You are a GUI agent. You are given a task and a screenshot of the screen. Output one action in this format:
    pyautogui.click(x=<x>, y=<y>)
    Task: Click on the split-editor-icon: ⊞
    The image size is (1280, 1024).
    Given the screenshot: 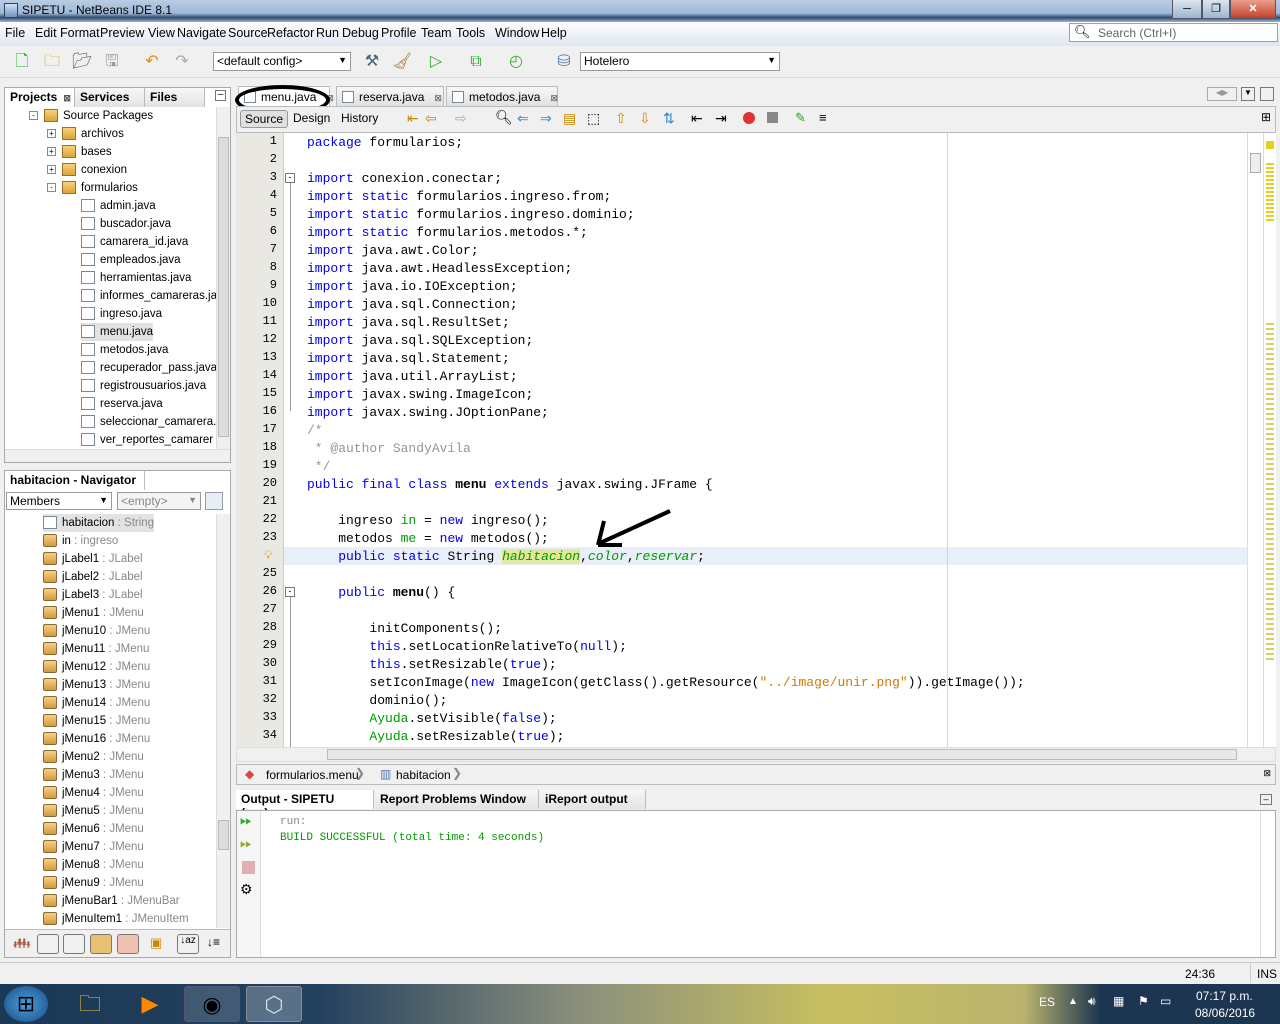 What is the action you would take?
    pyautogui.click(x=1266, y=117)
    